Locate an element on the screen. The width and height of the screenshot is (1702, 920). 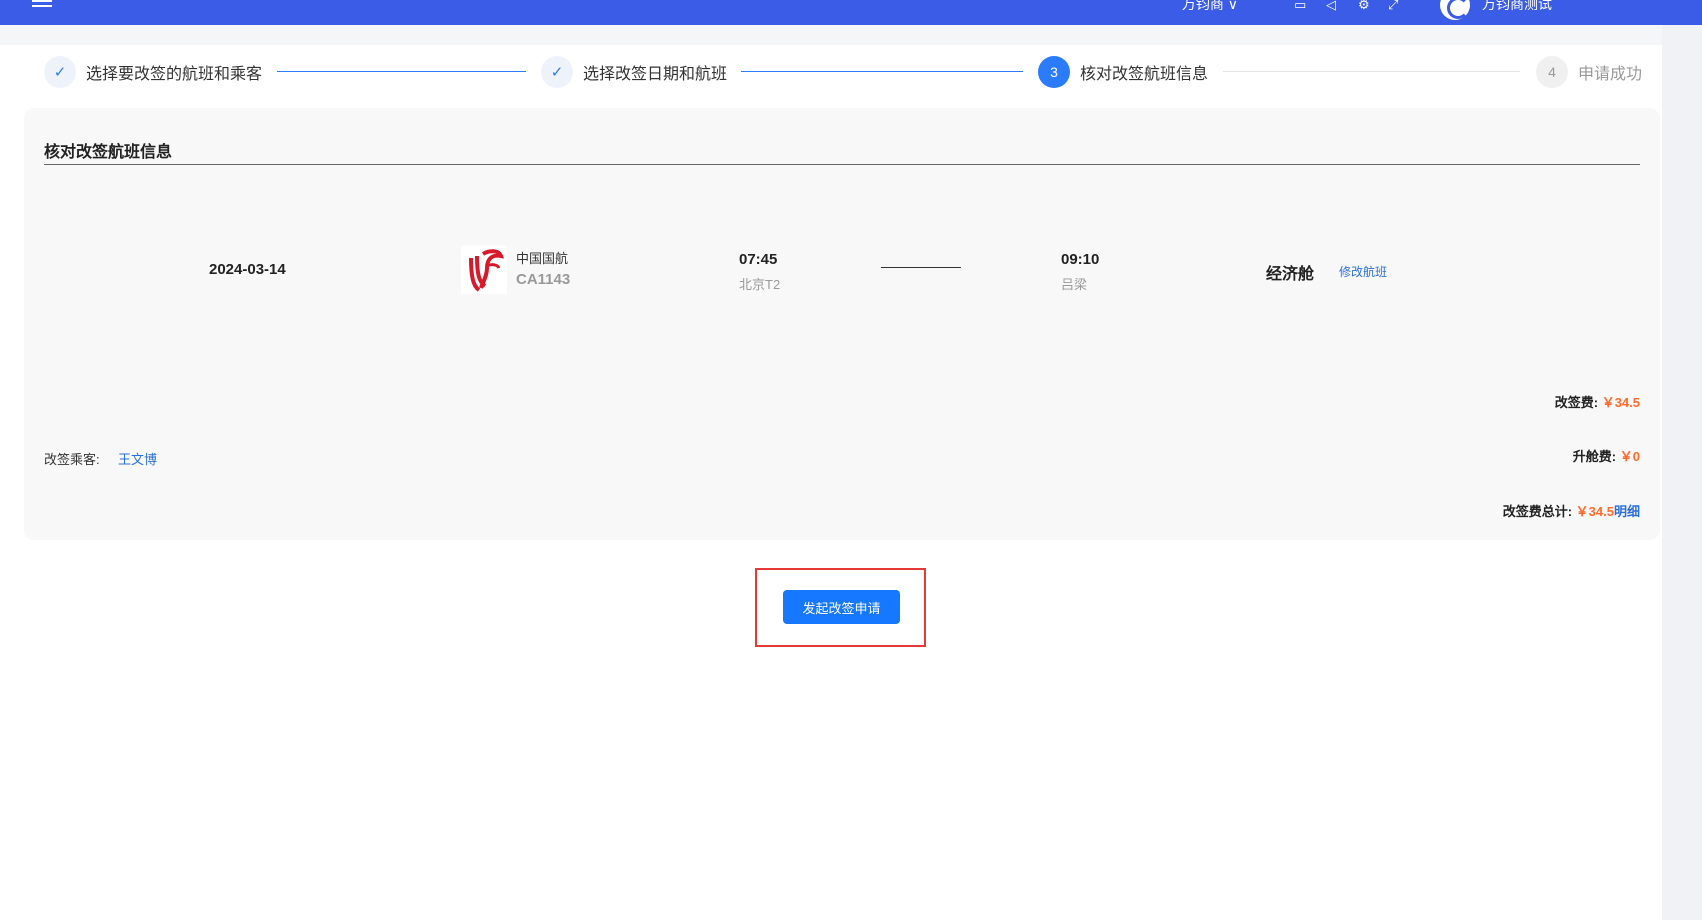
panel-title: 核对改签航班信息 is located at coordinates (108, 152).